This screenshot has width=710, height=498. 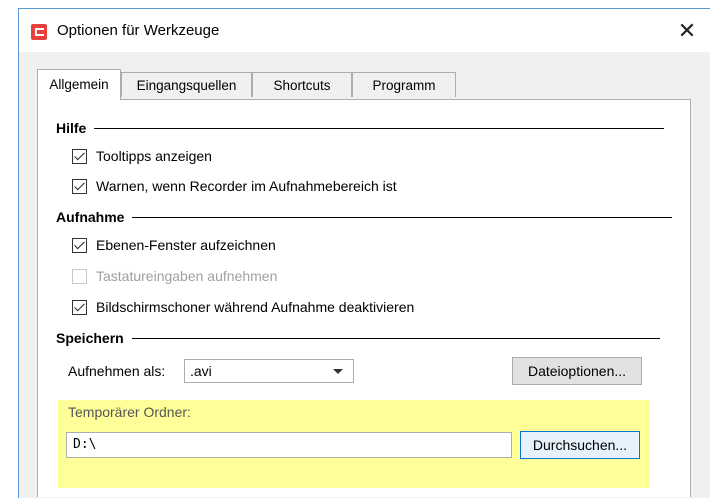 I want to click on tab-allgemein: Allgemein, so click(x=79, y=84).